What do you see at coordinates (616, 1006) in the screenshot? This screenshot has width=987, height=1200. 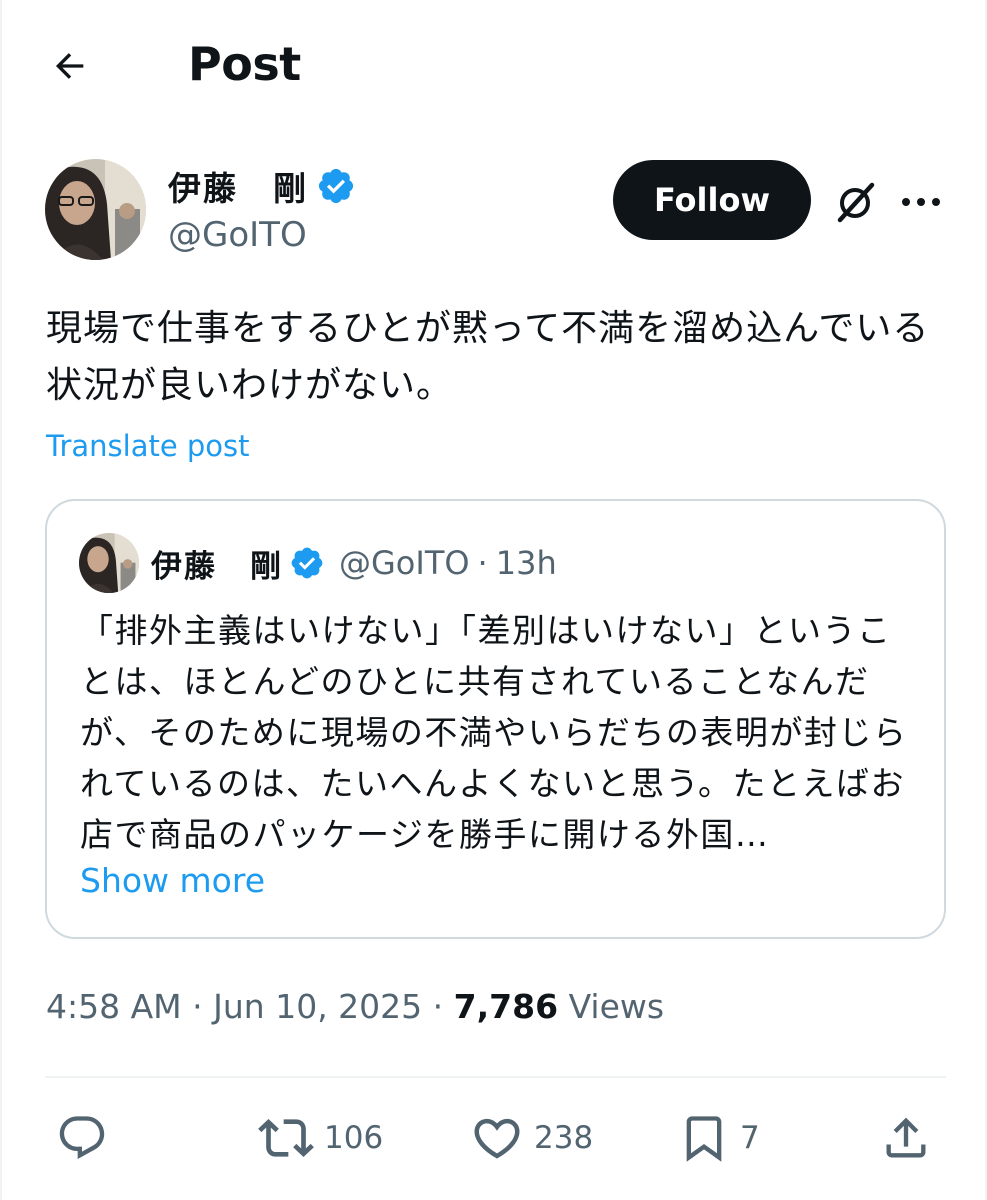 I see `views-label: Views` at bounding box center [616, 1006].